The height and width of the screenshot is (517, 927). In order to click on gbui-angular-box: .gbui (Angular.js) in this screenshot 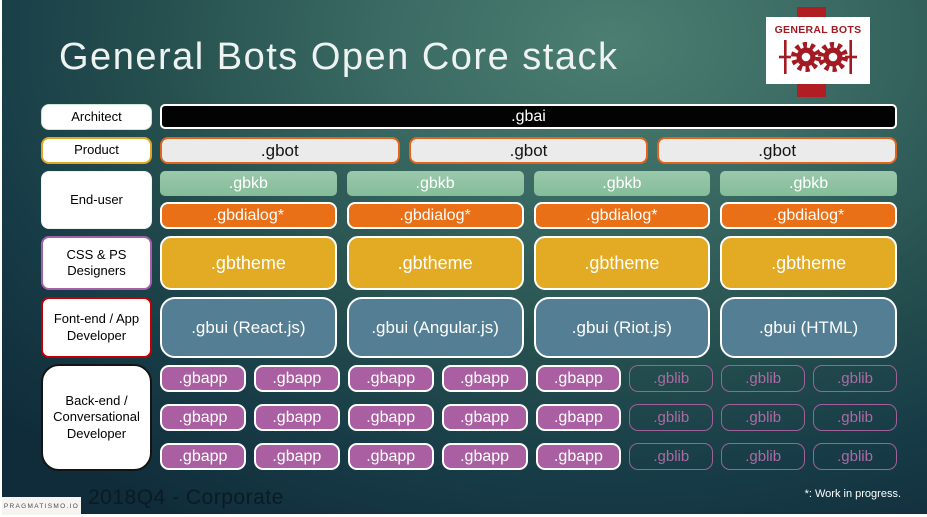, I will do `click(435, 327)`.